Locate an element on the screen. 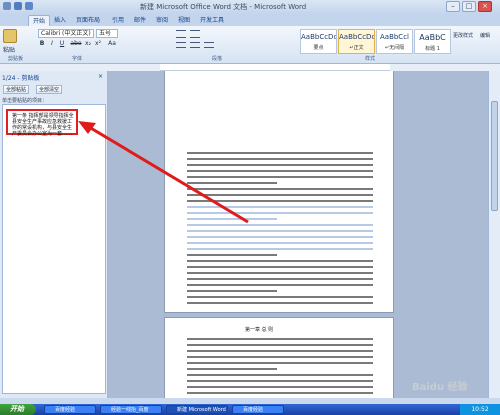 The height and width of the screenshot is (415, 500). taskbar-app: 经验一线抬_百度 is located at coordinates (131, 409).